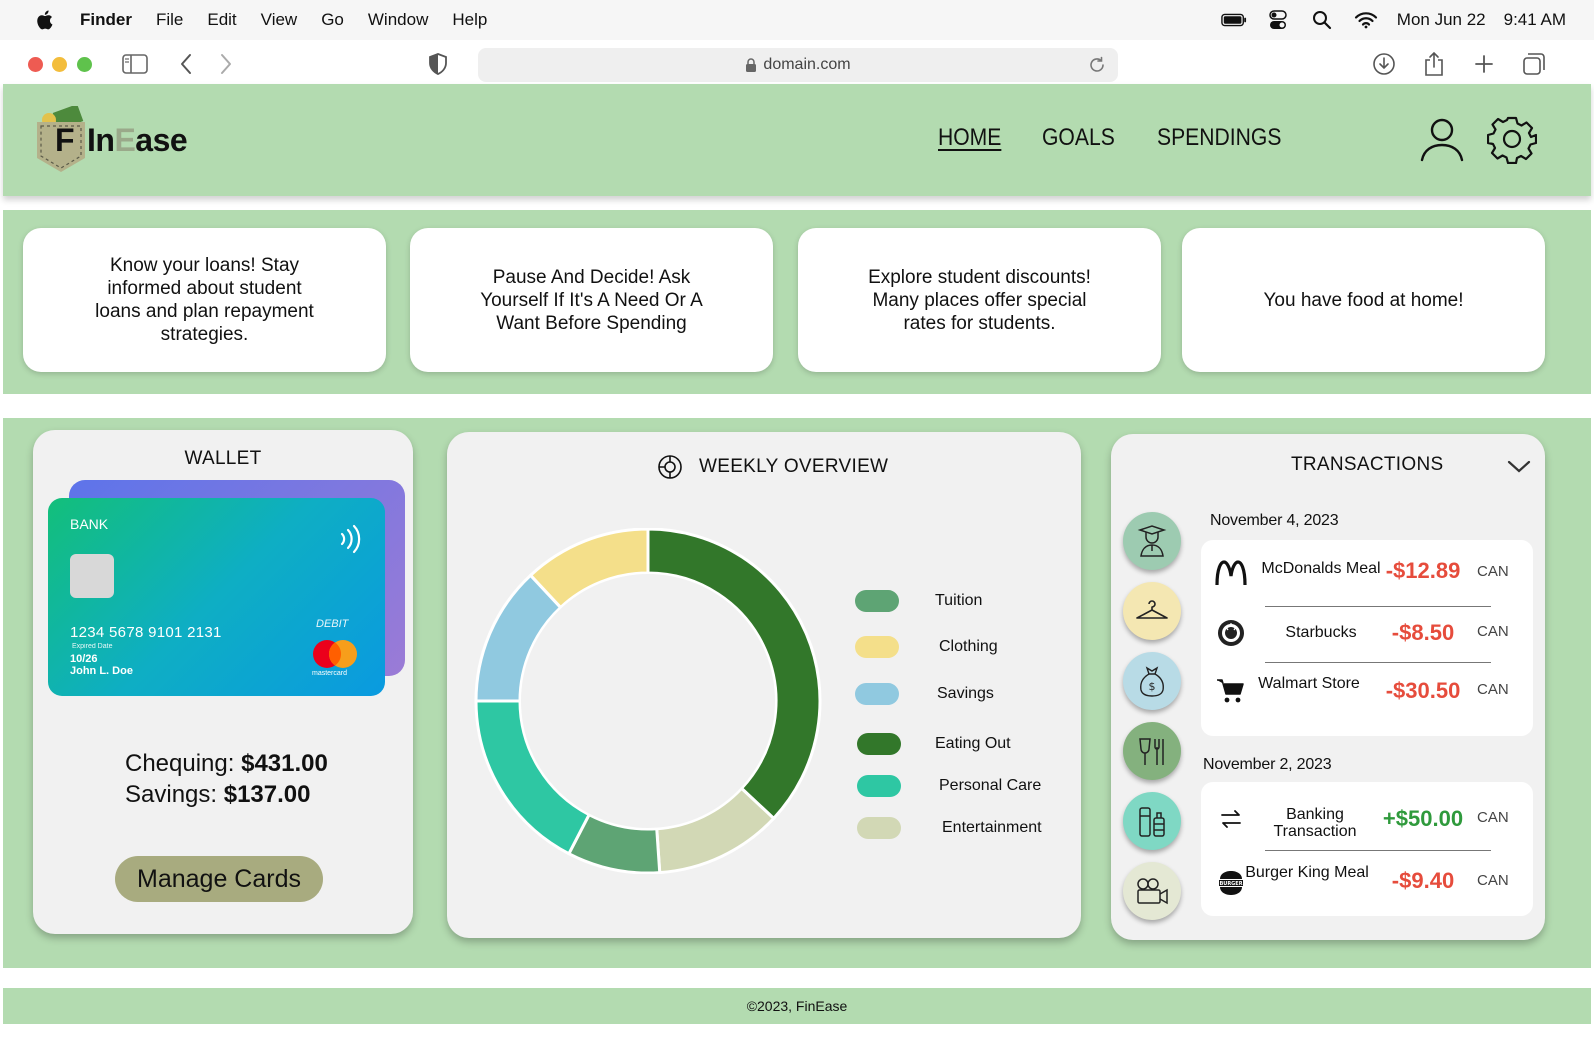 The image size is (1594, 1040). I want to click on settings-gear-icon, so click(1512, 139).